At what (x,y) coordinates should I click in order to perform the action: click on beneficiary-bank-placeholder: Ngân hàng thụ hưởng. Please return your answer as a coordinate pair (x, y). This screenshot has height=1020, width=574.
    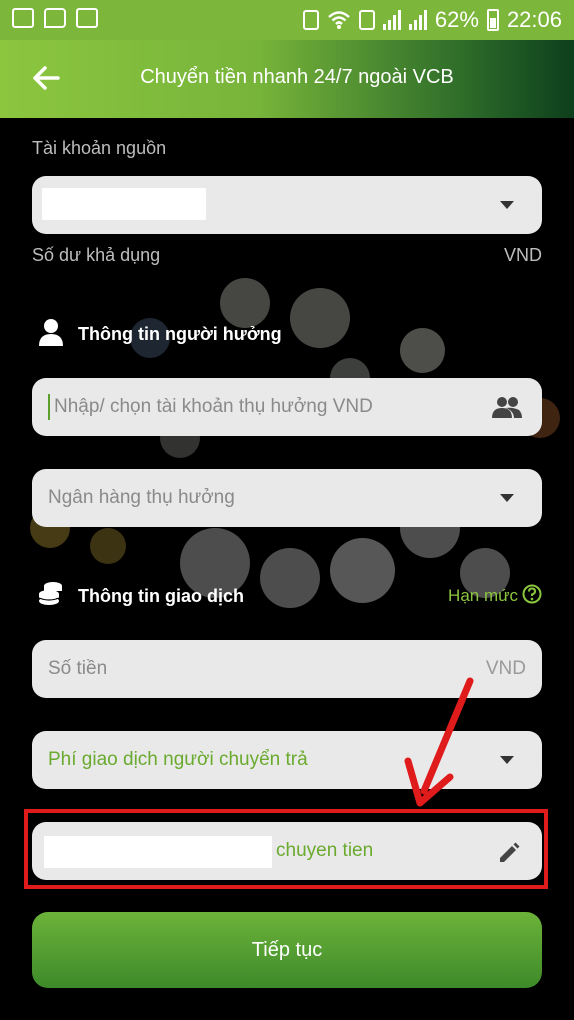
    Looking at the image, I should click on (141, 497).